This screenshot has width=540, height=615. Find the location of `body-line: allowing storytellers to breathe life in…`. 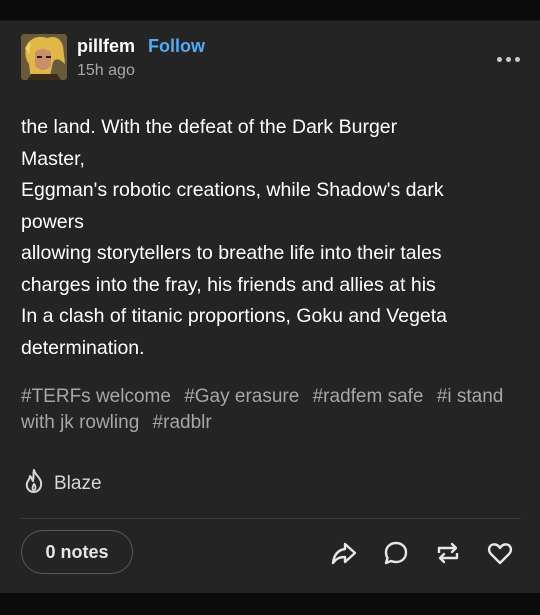

body-line: allowing storytellers to breathe life in… is located at coordinates (231, 253).